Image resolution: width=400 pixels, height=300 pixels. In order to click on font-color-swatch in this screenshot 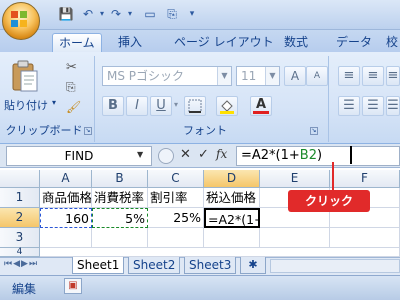, I will do `click(261, 112)`.